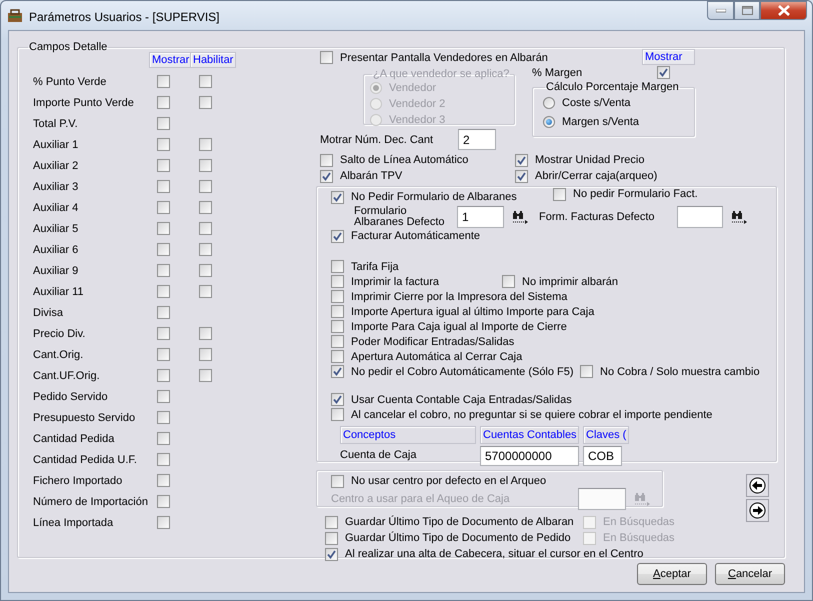 Image resolution: width=813 pixels, height=601 pixels. Describe the element at coordinates (757, 485) in the screenshot. I see `previous-button` at that location.